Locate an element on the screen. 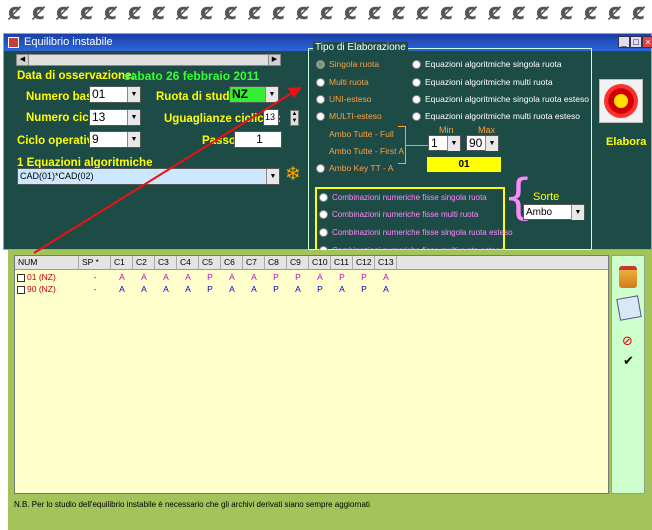 The width and height of the screenshot is (652, 530). arrow-line is located at coordinates (167, 170).